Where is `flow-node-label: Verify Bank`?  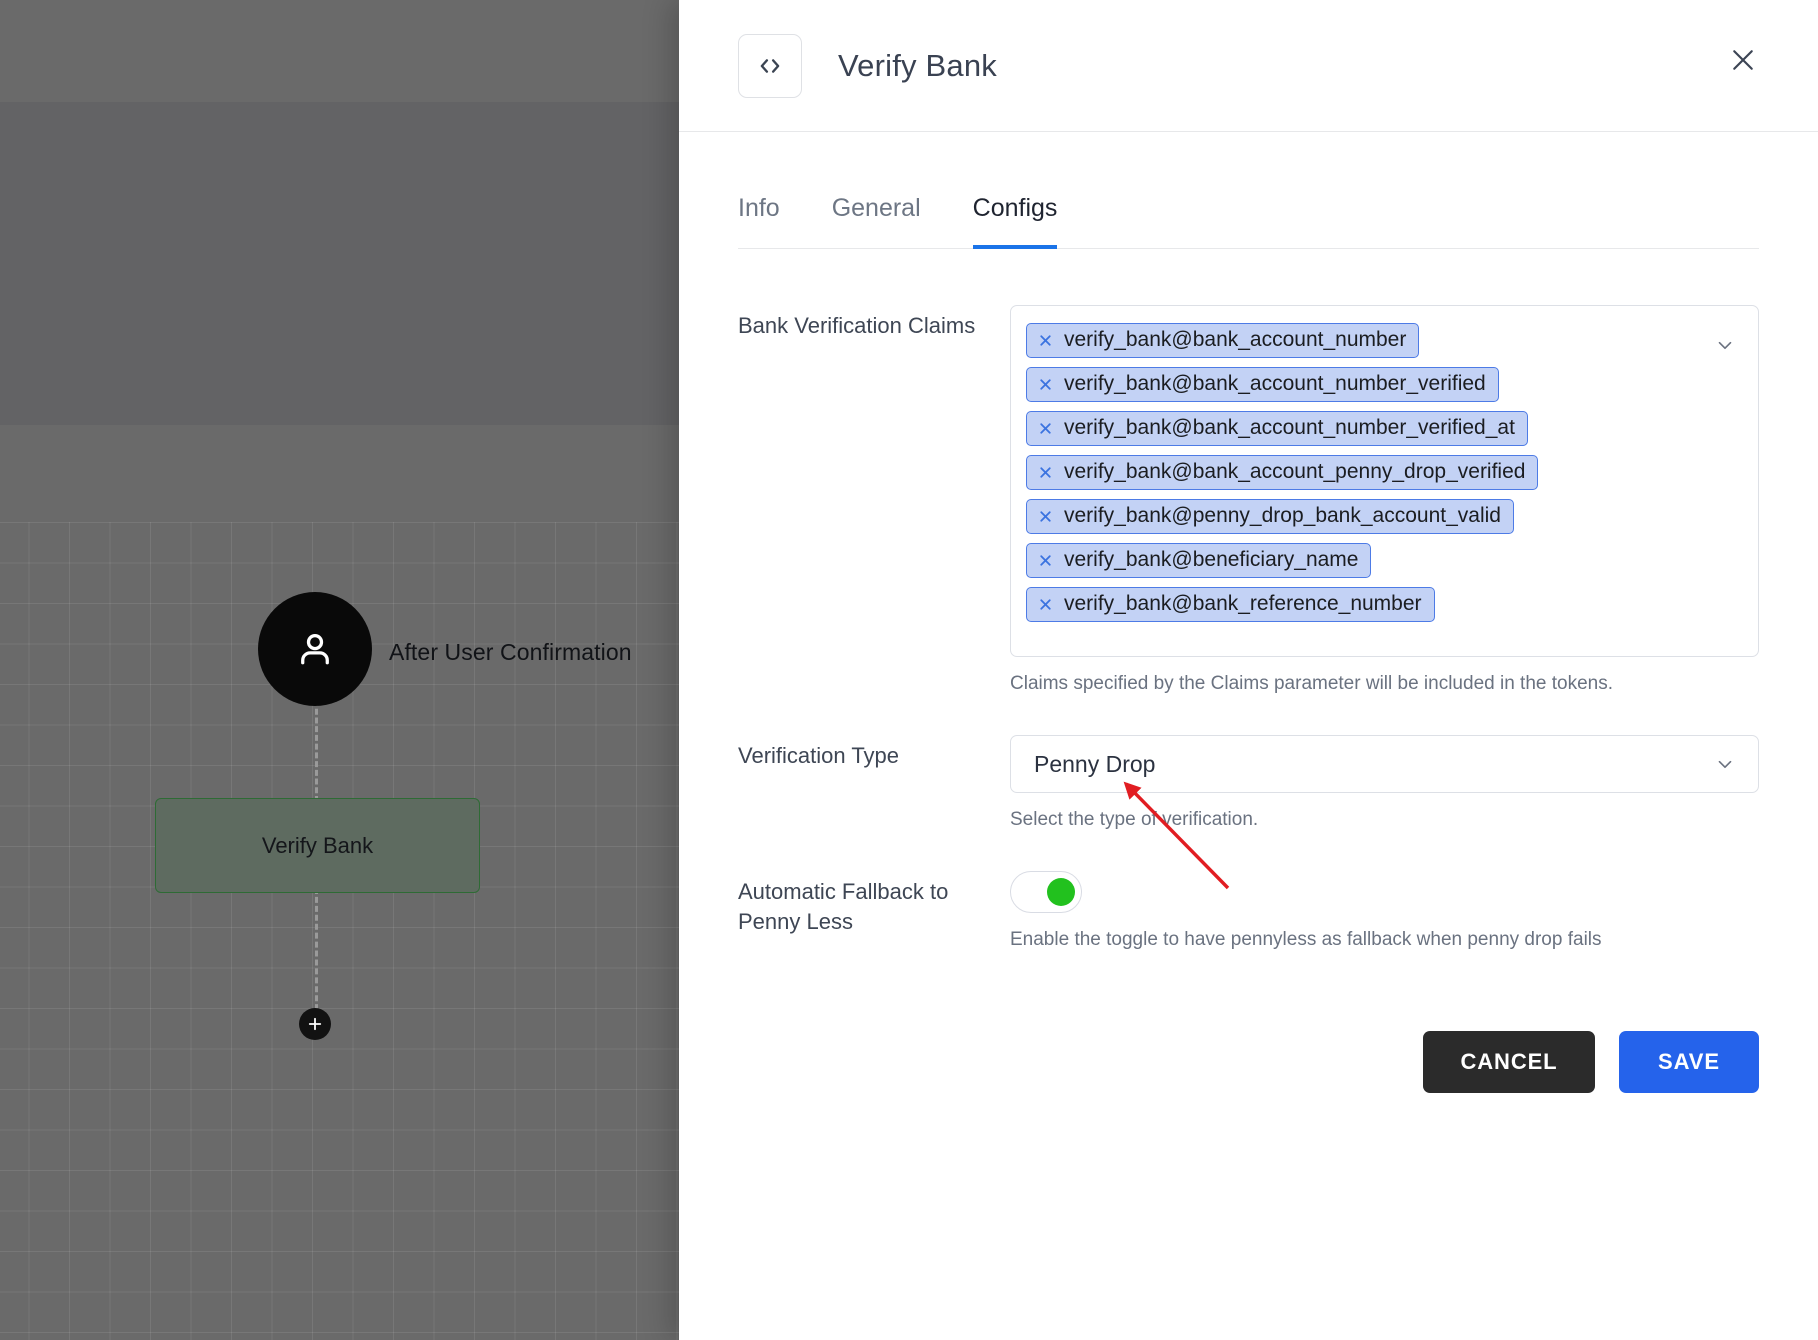
flow-node-label: Verify Bank is located at coordinates (317, 845).